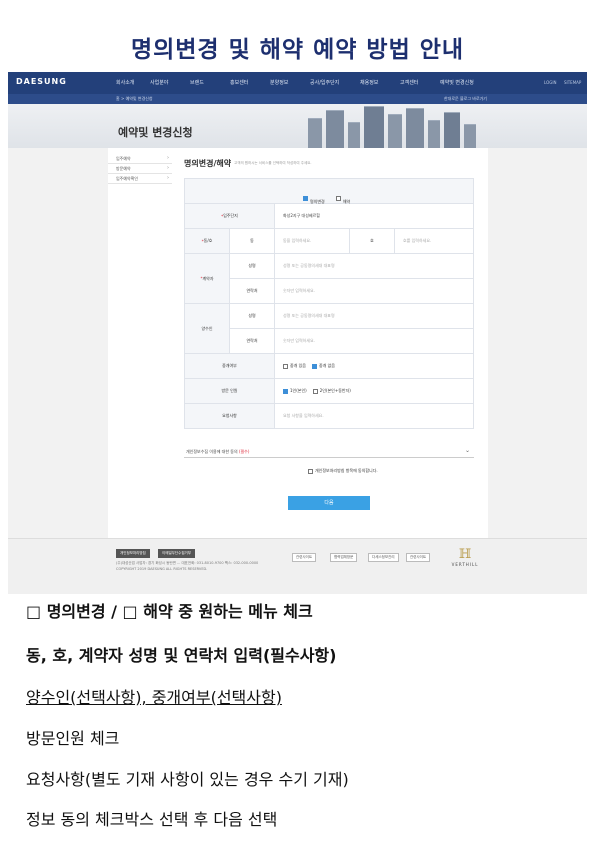  Describe the element at coordinates (73, 738) in the screenshot. I see `instruction-4: 방문인원 체크` at that location.